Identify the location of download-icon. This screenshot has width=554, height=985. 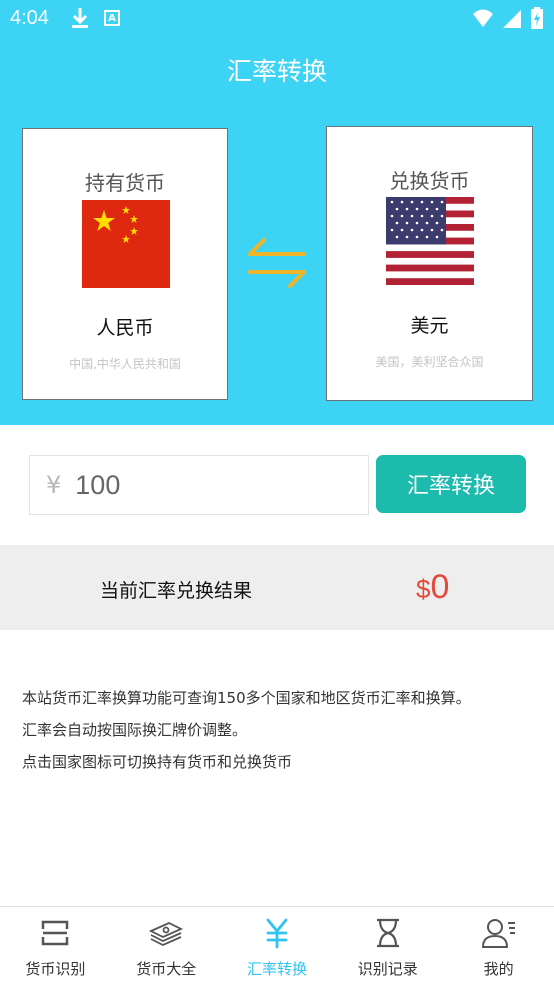
(80, 20).